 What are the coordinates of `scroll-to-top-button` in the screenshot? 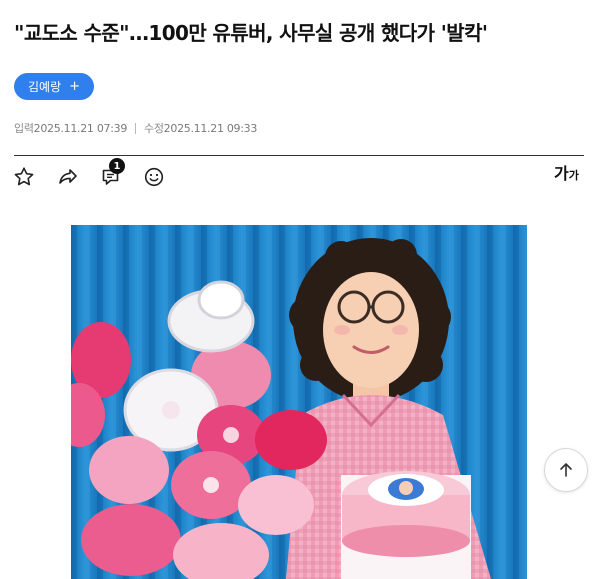 It's located at (566, 470).